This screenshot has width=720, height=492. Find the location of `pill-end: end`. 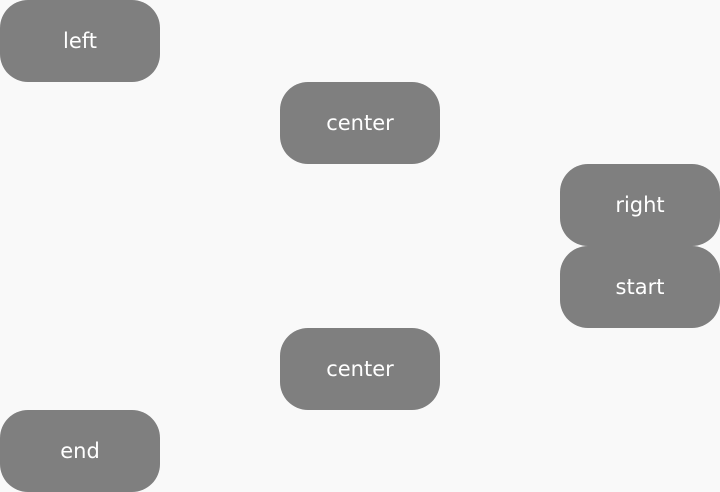

pill-end: end is located at coordinates (80, 451).